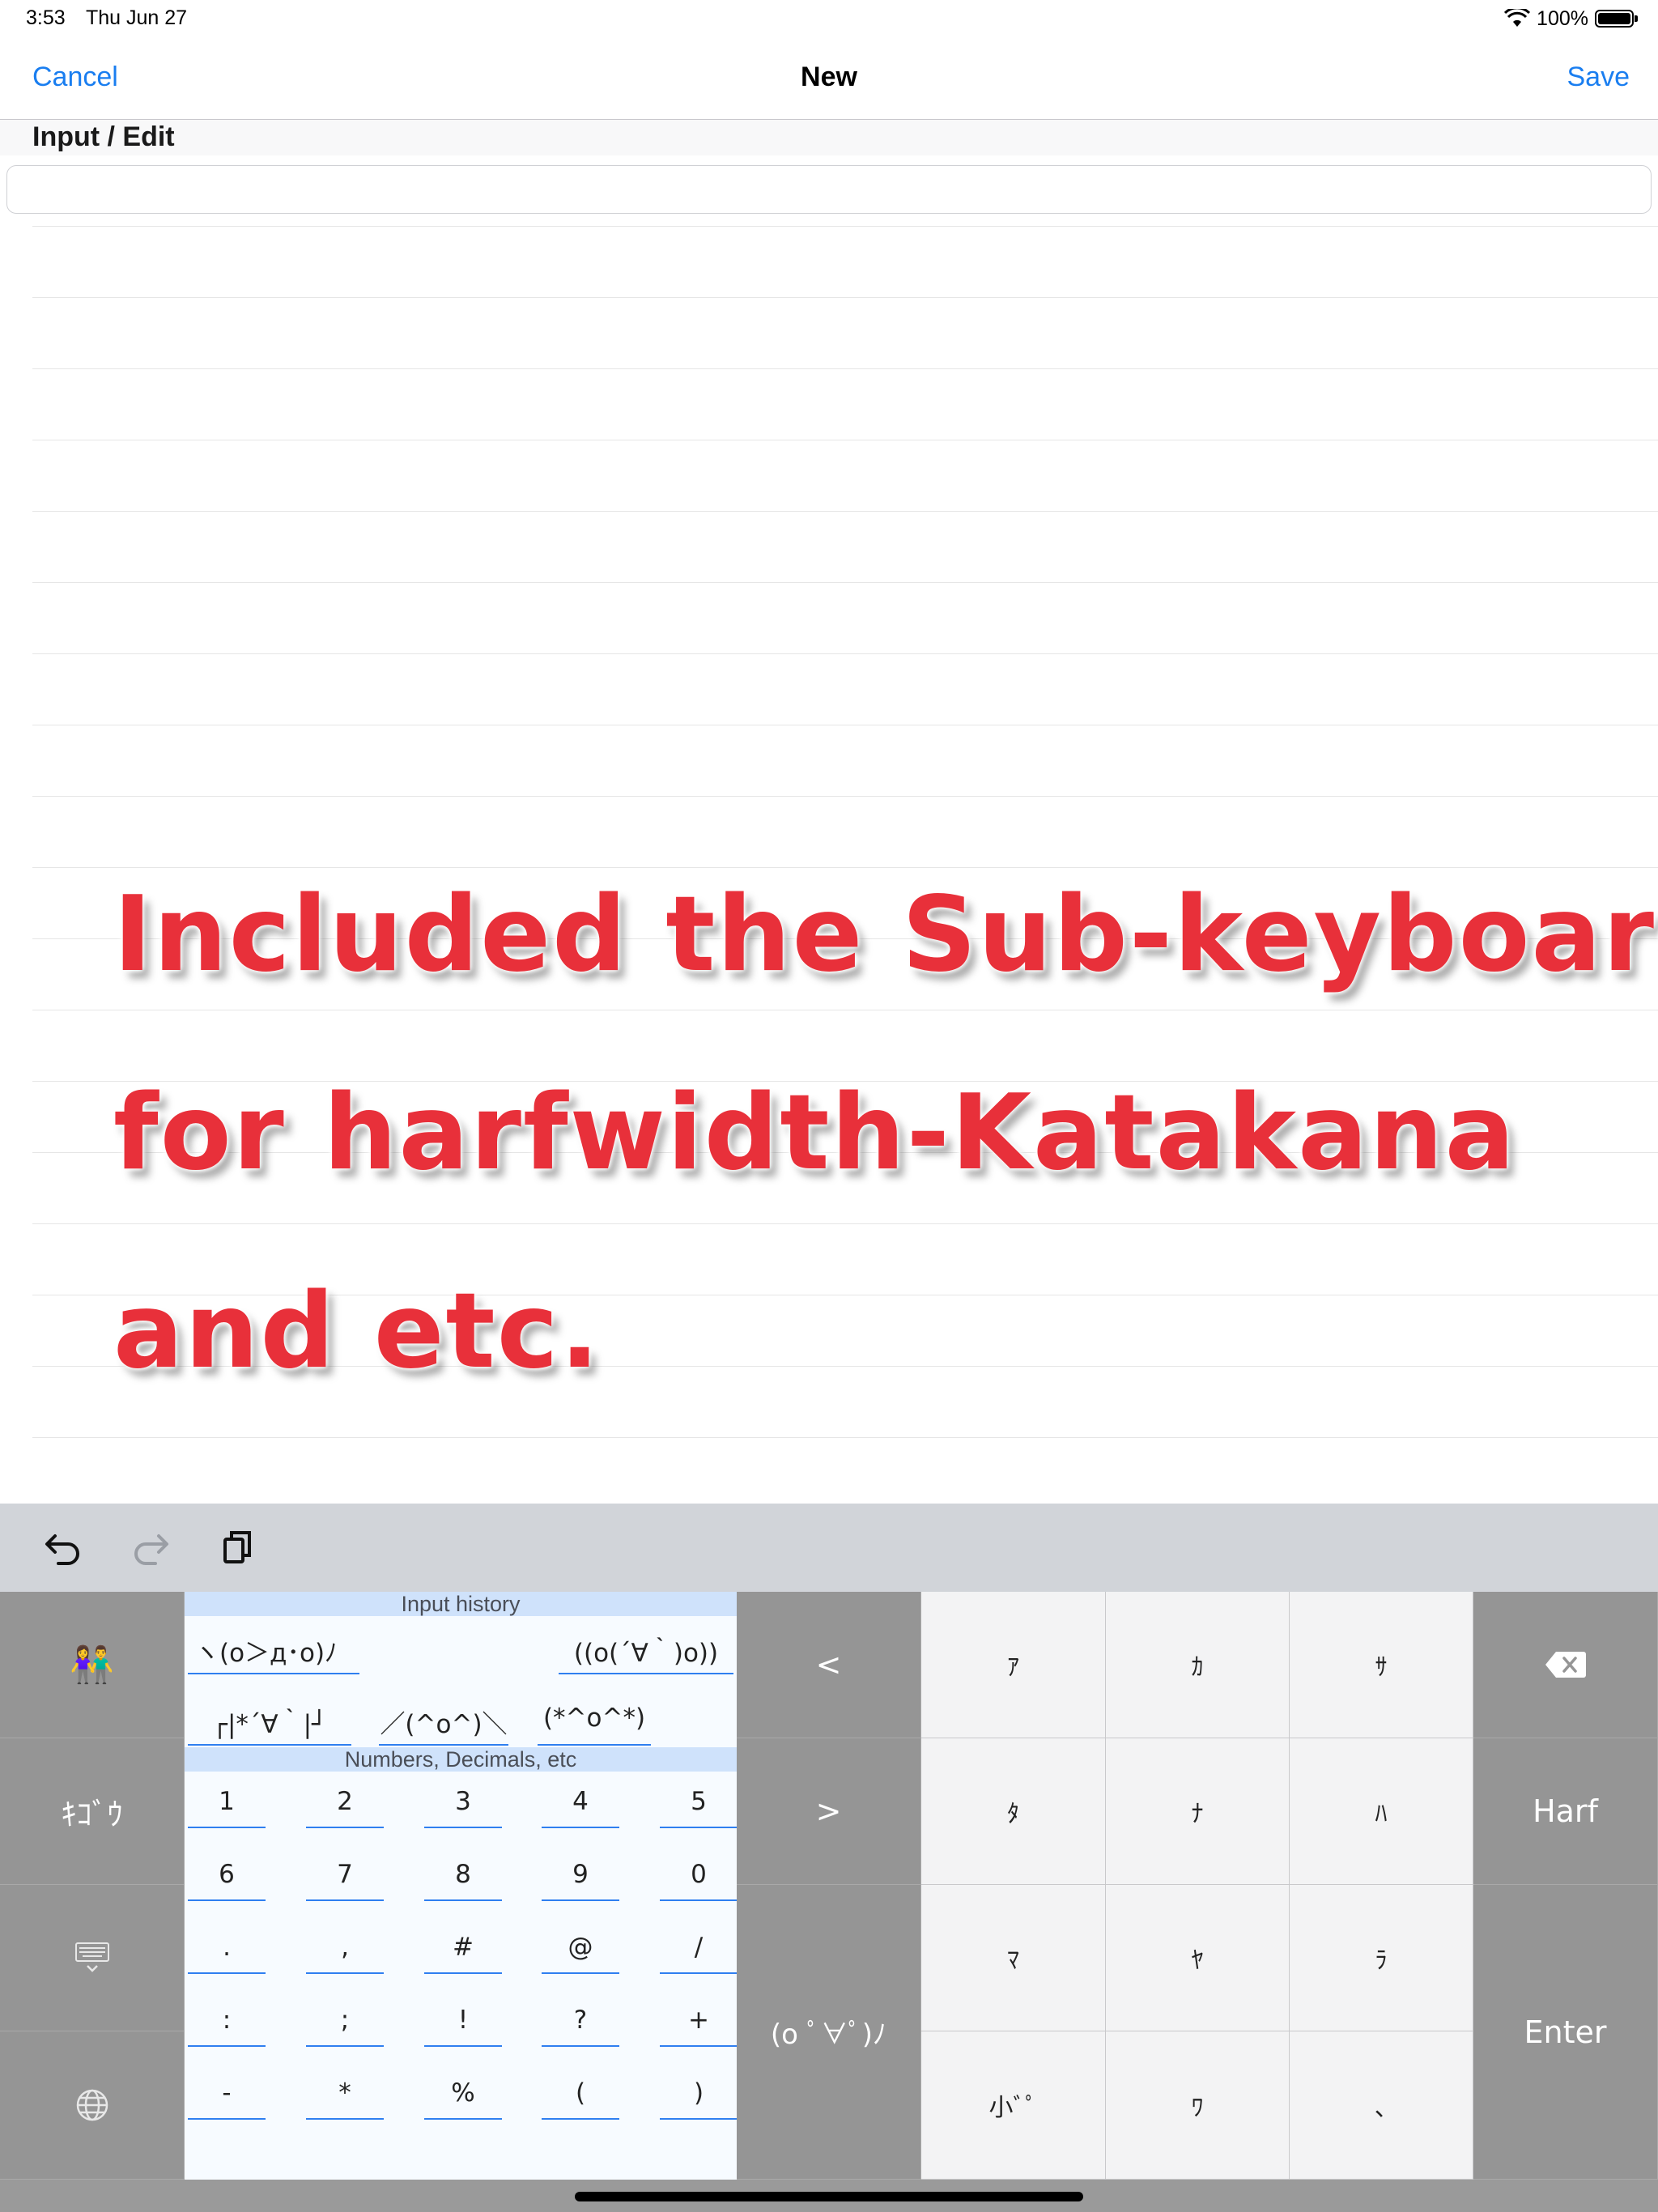  What do you see at coordinates (1616, 19) in the screenshot?
I see `battery-icon` at bounding box center [1616, 19].